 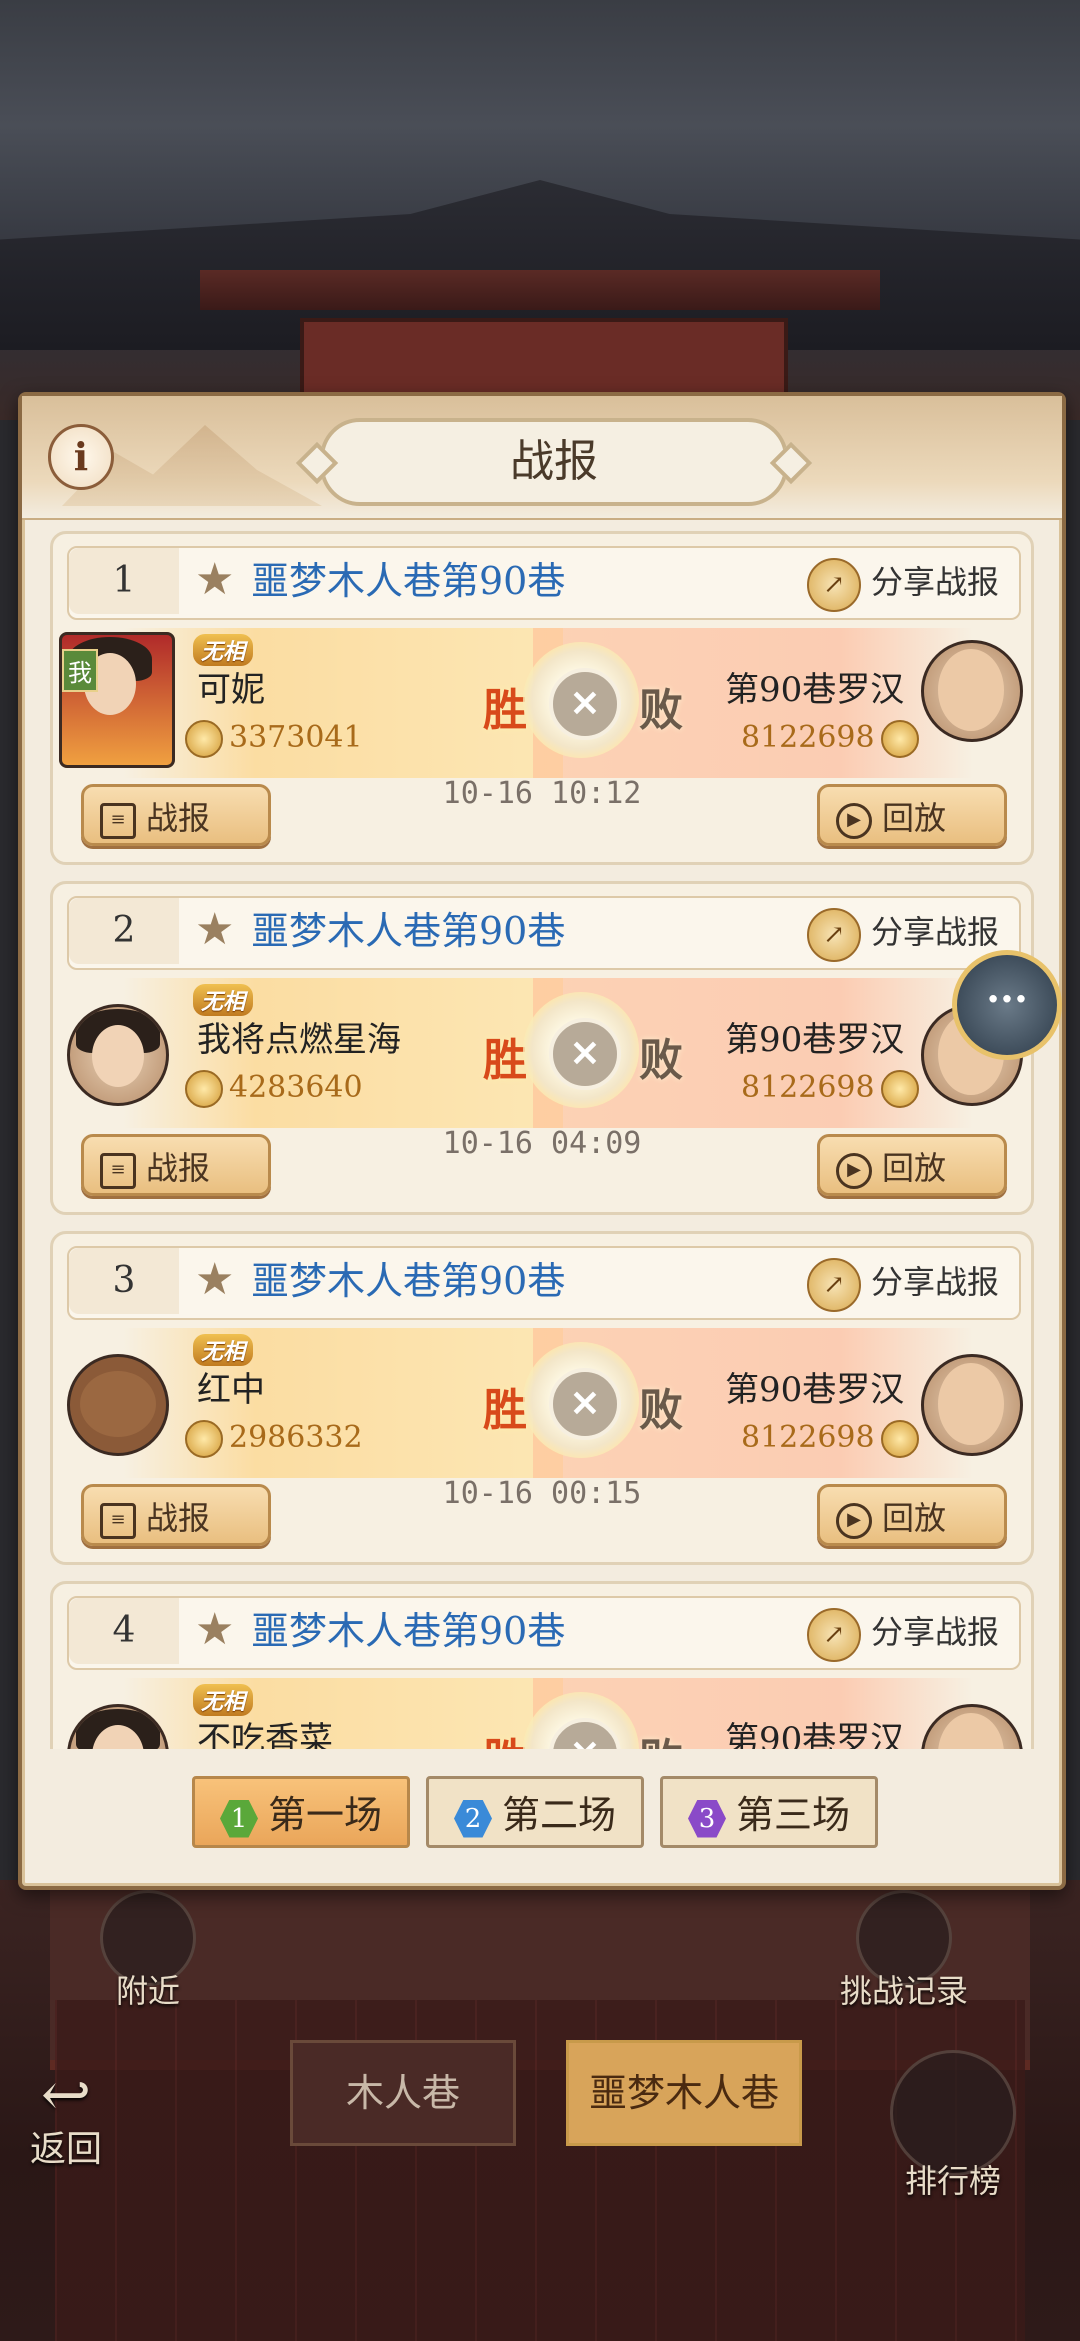 I want to click on left-player-name: 红中, so click(x=231, y=1390).